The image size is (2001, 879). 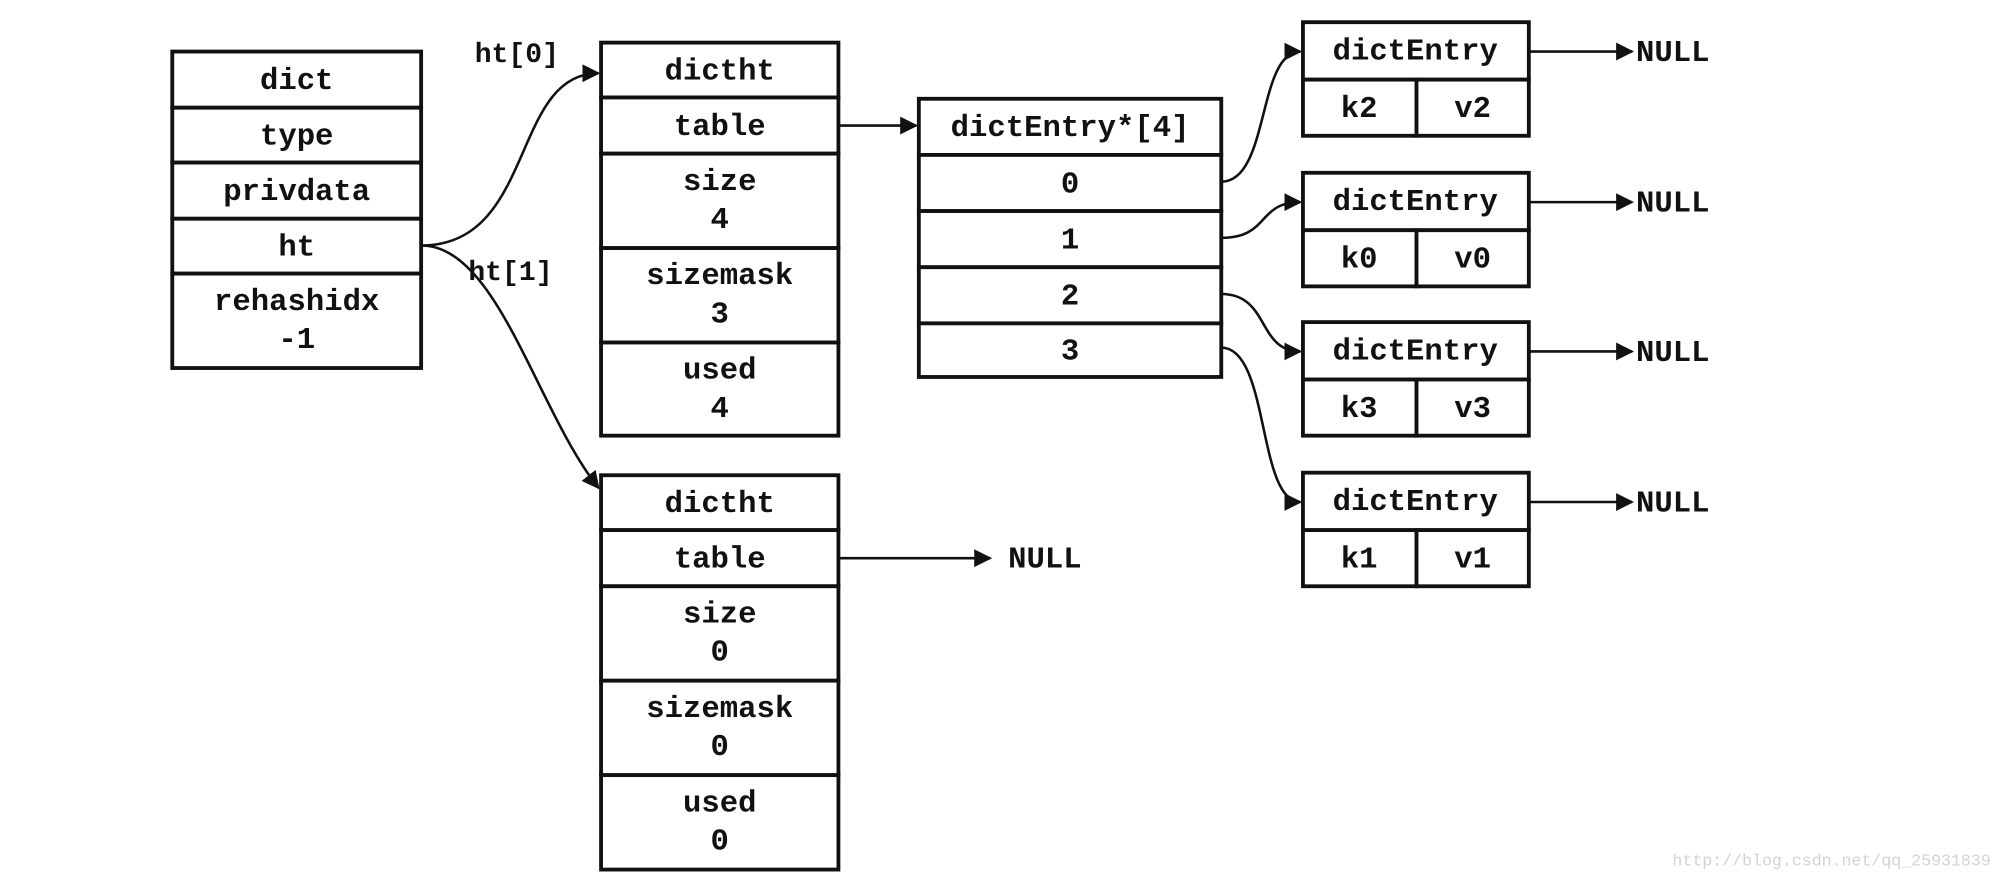 What do you see at coordinates (296, 249) in the screenshot?
I see `field-label: ht` at bounding box center [296, 249].